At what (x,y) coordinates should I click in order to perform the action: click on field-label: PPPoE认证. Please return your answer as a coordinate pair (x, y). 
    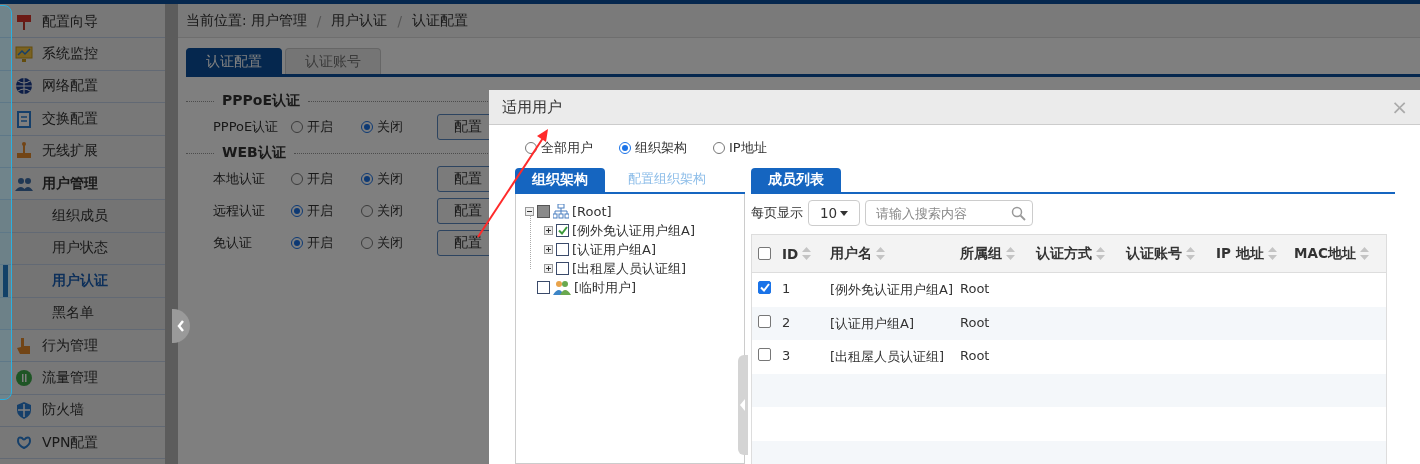
    Looking at the image, I should click on (246, 127).